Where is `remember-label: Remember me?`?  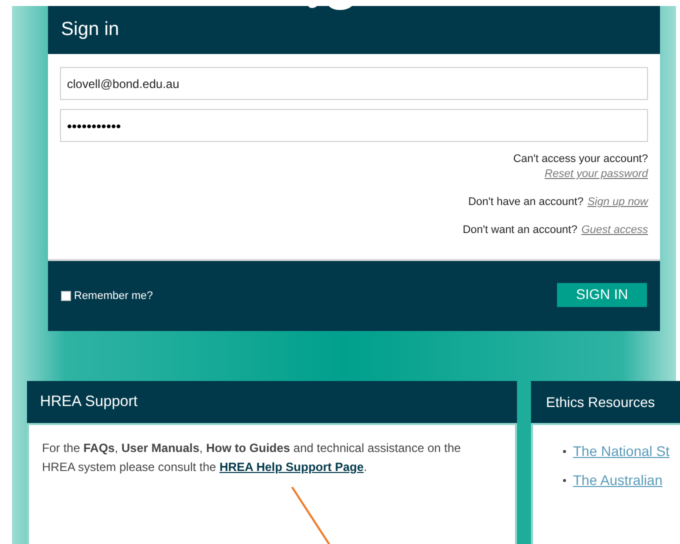
remember-label: Remember me? is located at coordinates (113, 296).